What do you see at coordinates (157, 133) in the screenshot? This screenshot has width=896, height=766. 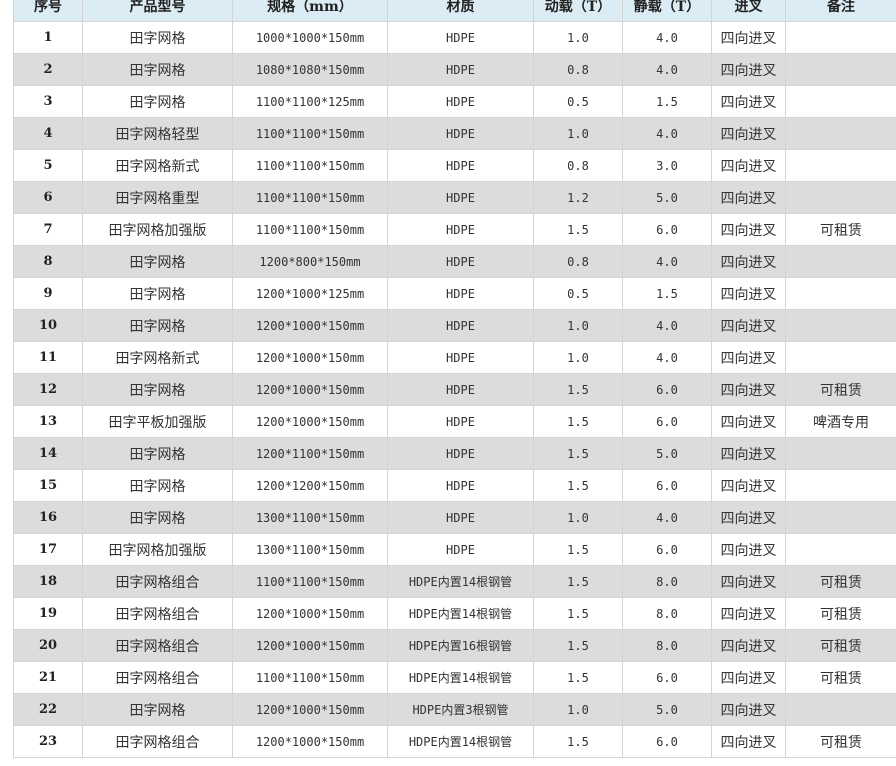 I see `model-cell: 田字网格轻型` at bounding box center [157, 133].